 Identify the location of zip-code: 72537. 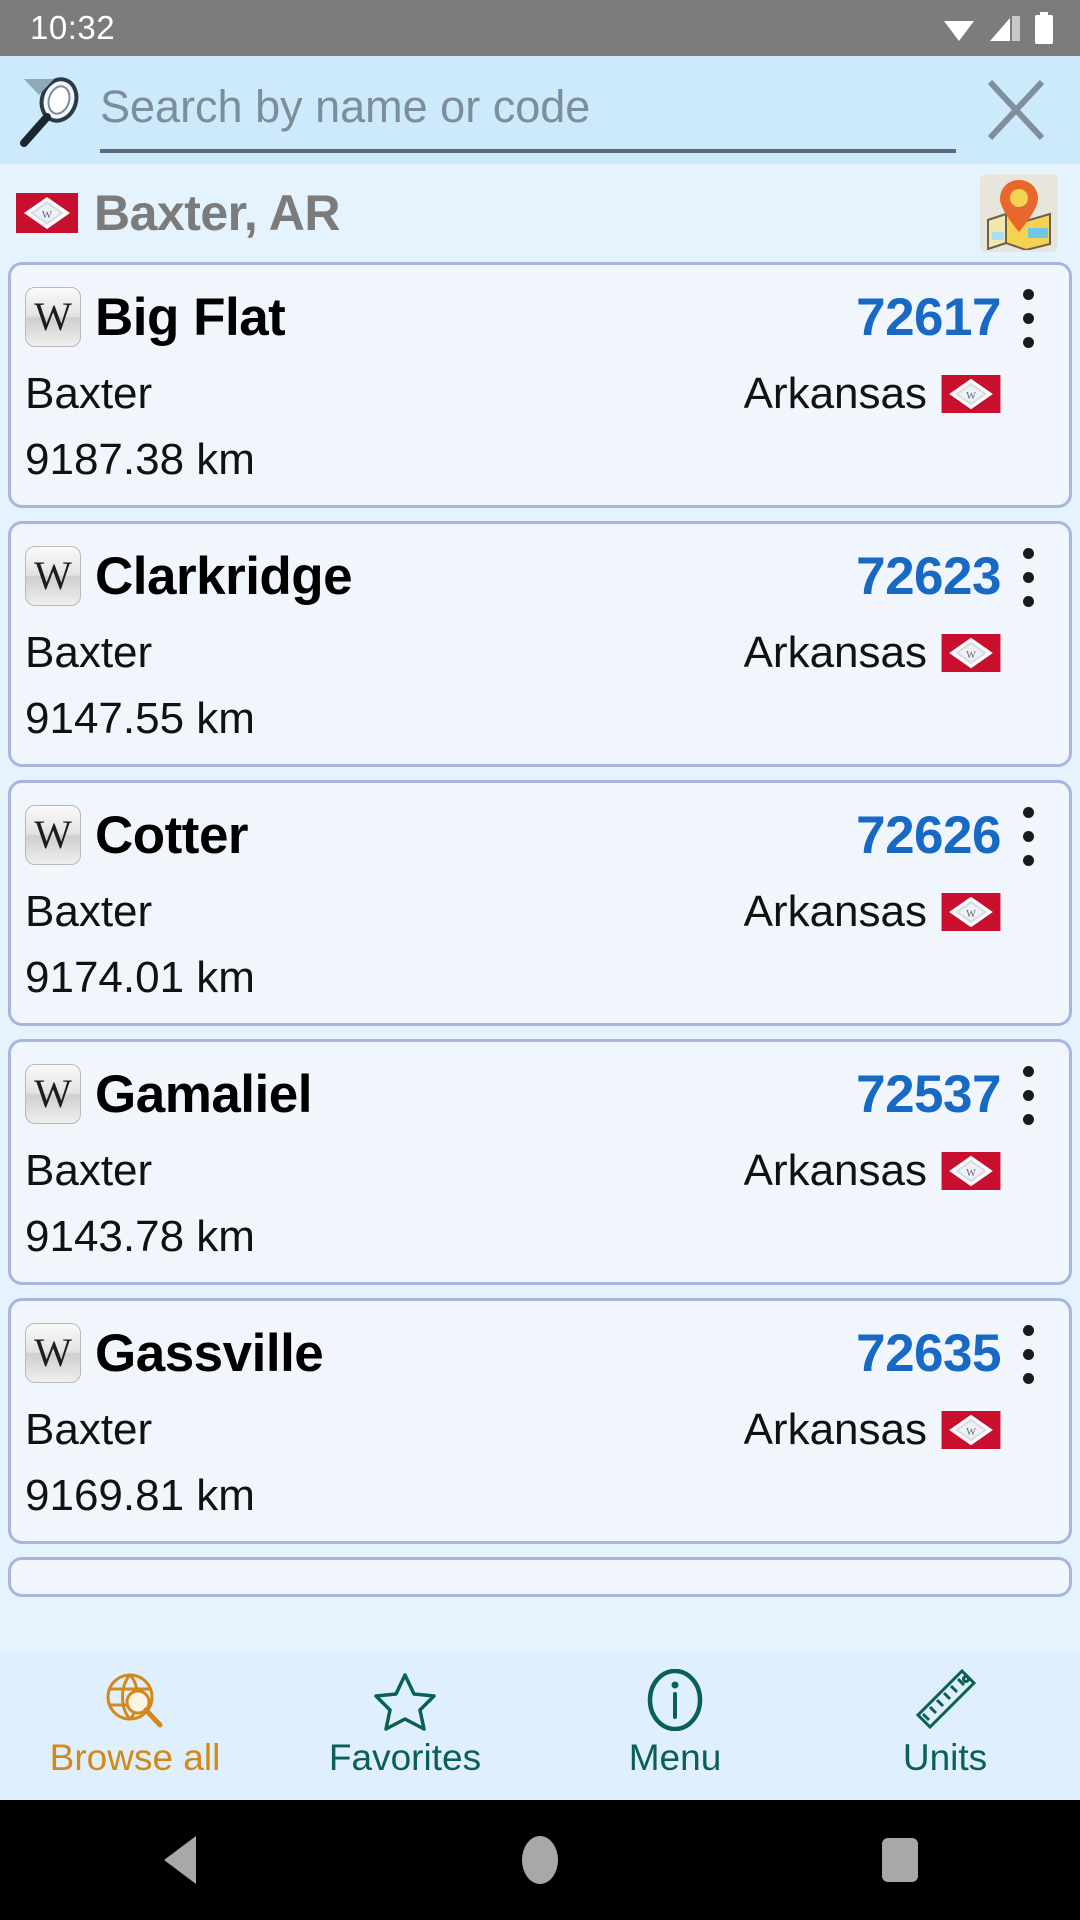
(928, 1094).